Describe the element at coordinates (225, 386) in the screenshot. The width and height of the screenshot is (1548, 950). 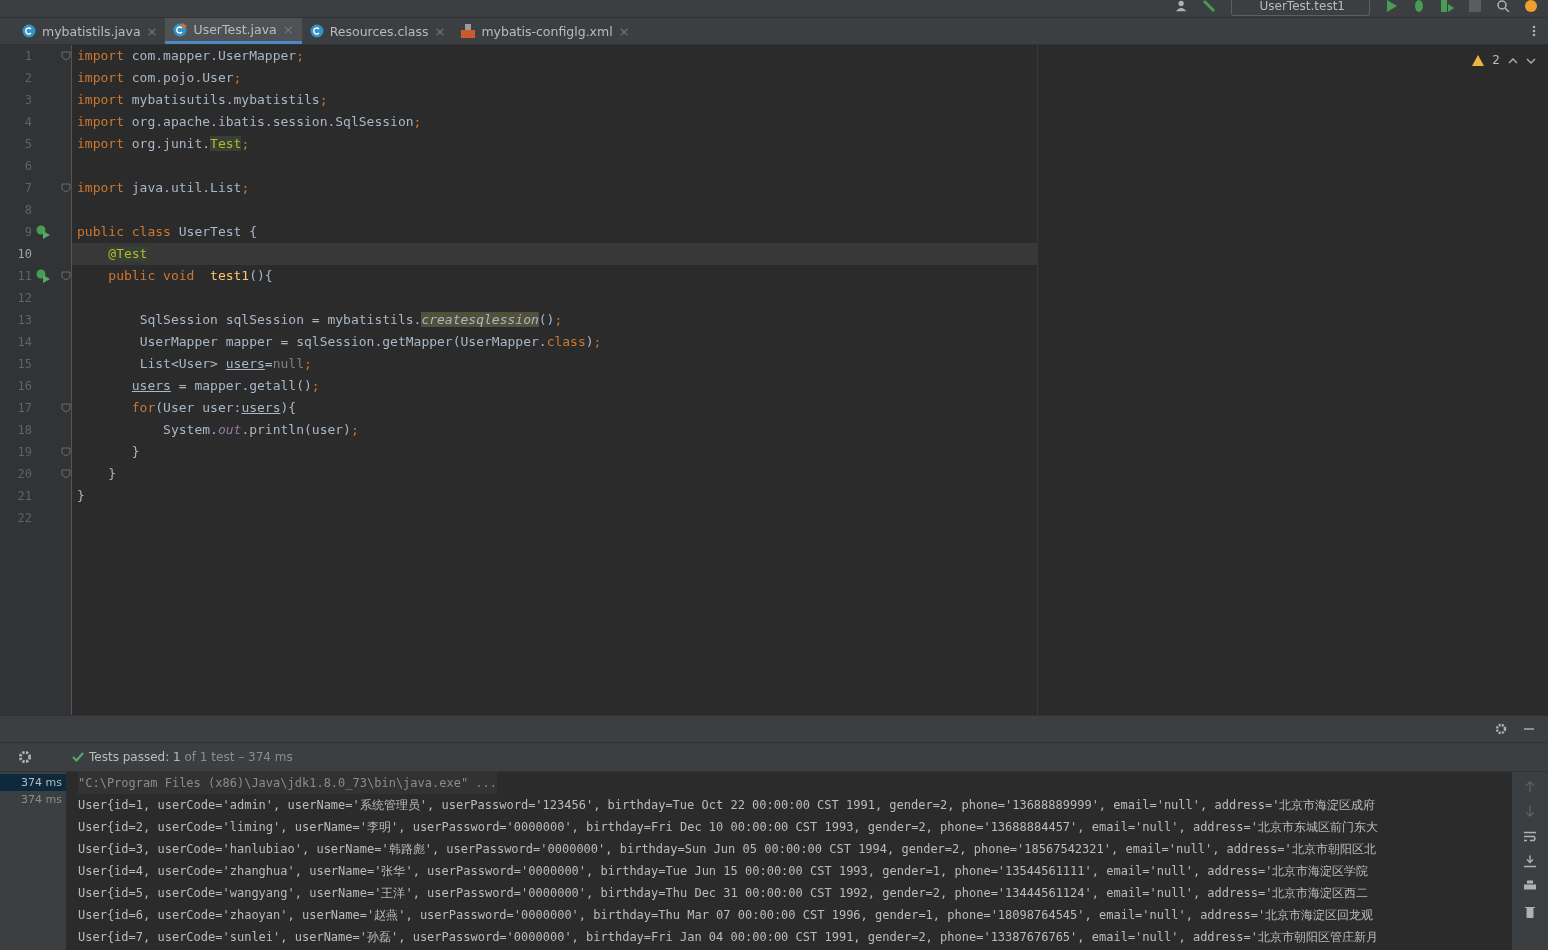
I see `code-line: users = mapper.getall();` at that location.